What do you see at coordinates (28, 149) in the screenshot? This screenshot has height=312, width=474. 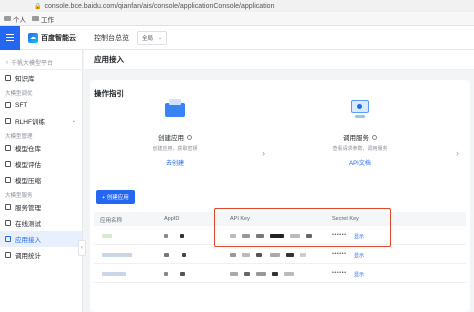 I see `sidebar-item-label: 模型仓库` at bounding box center [28, 149].